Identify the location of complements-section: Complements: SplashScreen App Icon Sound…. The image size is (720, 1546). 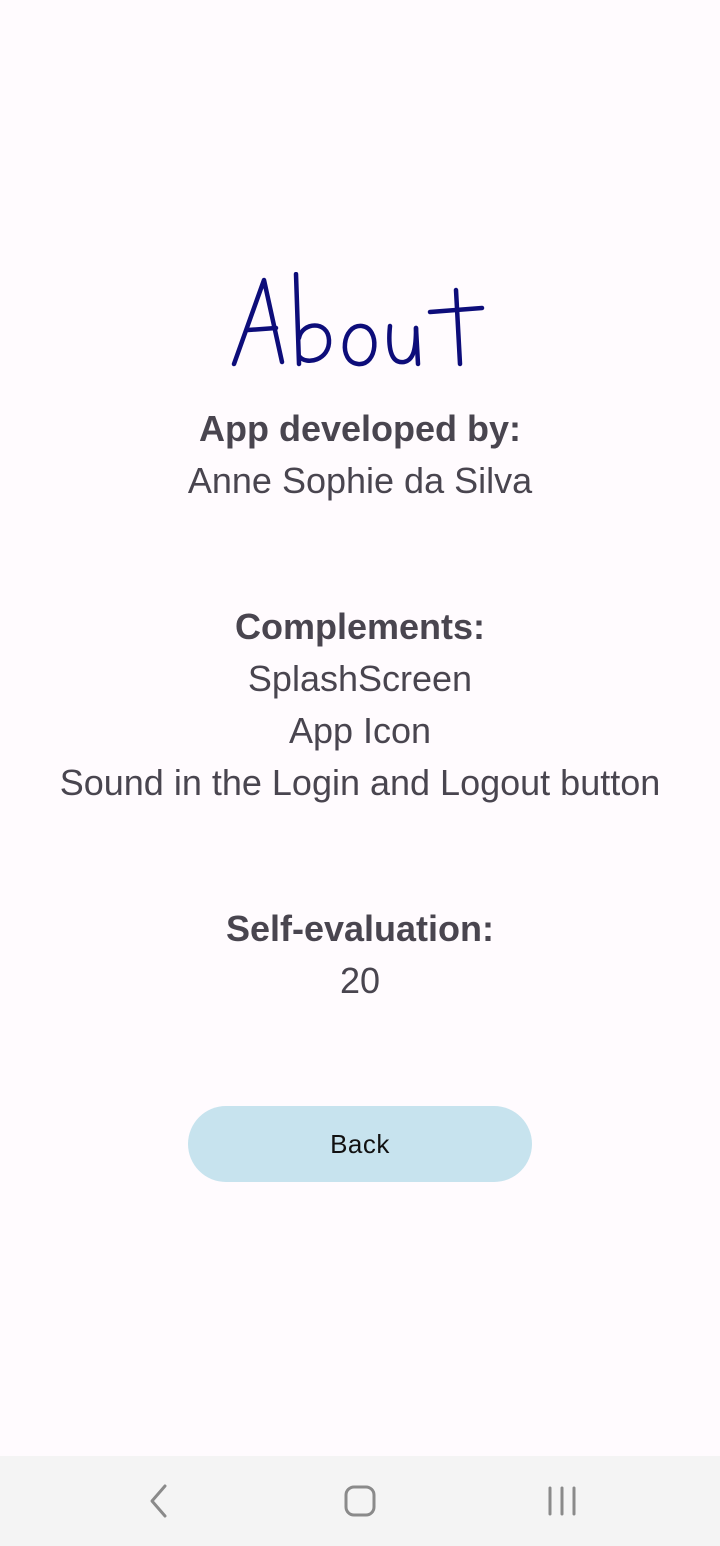
(360, 705).